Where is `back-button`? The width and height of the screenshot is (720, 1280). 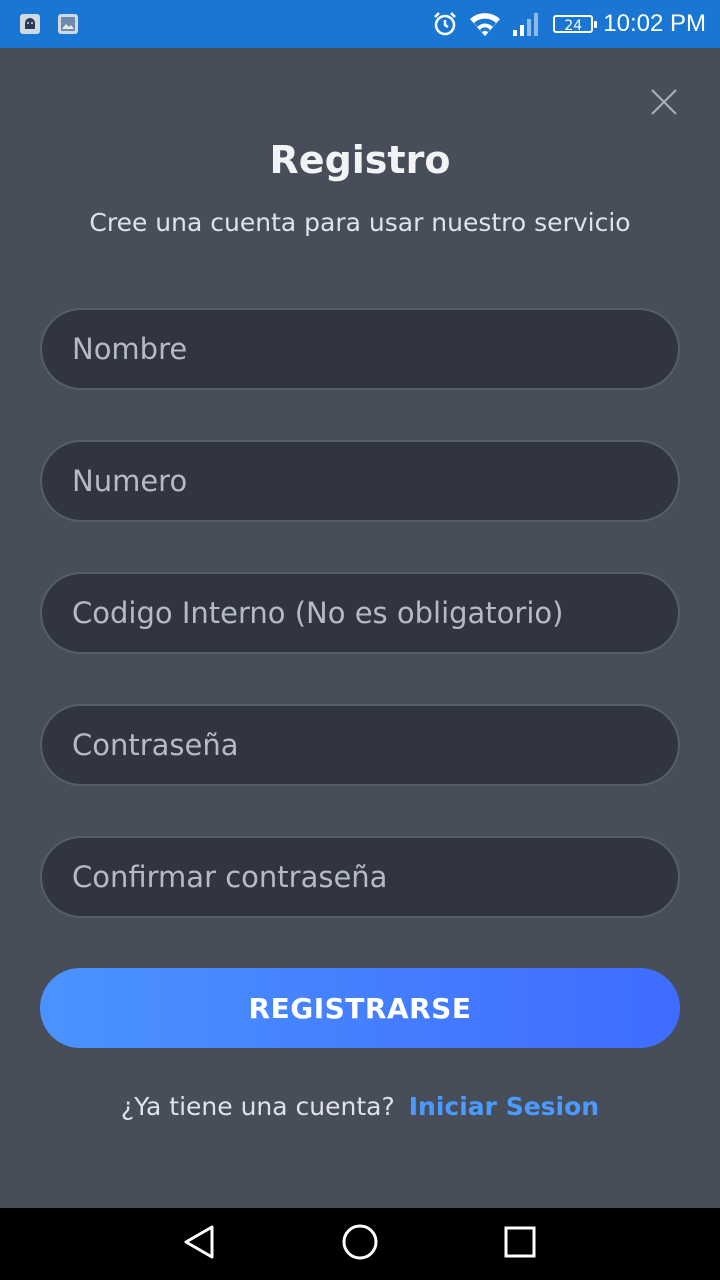 back-button is located at coordinates (200, 1244).